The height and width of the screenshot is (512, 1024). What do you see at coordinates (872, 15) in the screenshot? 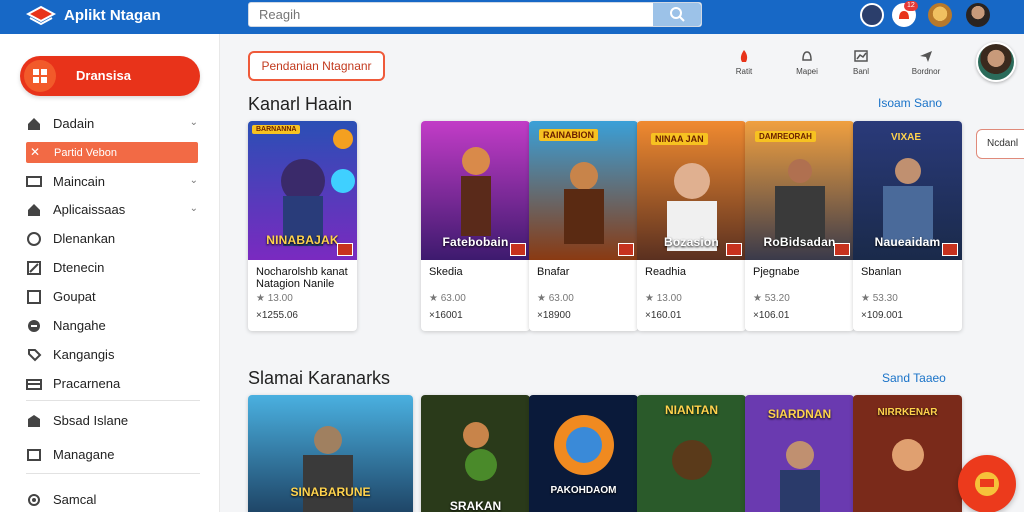
I see `gamepad-icon` at bounding box center [872, 15].